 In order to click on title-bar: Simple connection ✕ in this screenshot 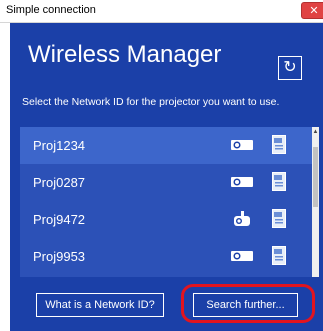, I will do `click(161, 11)`.